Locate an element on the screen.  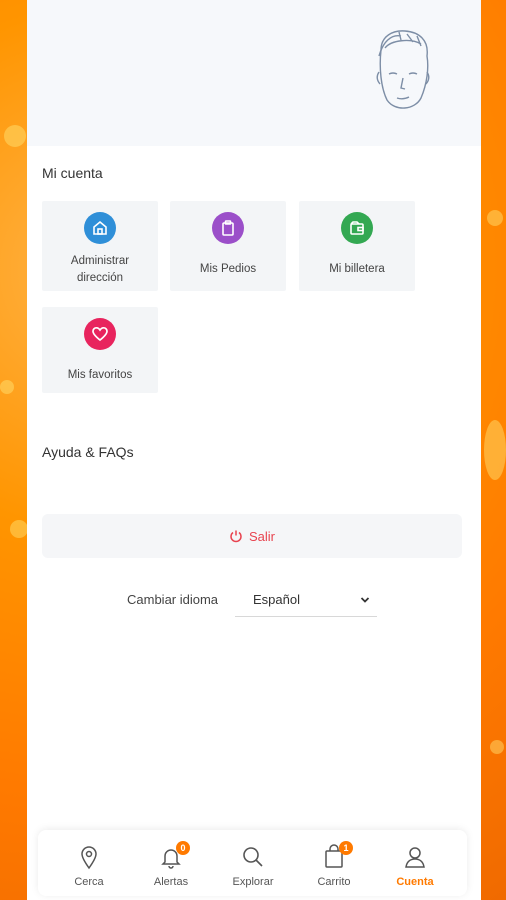
language-row: Cambiar idioma Español is located at coordinates (254, 601).